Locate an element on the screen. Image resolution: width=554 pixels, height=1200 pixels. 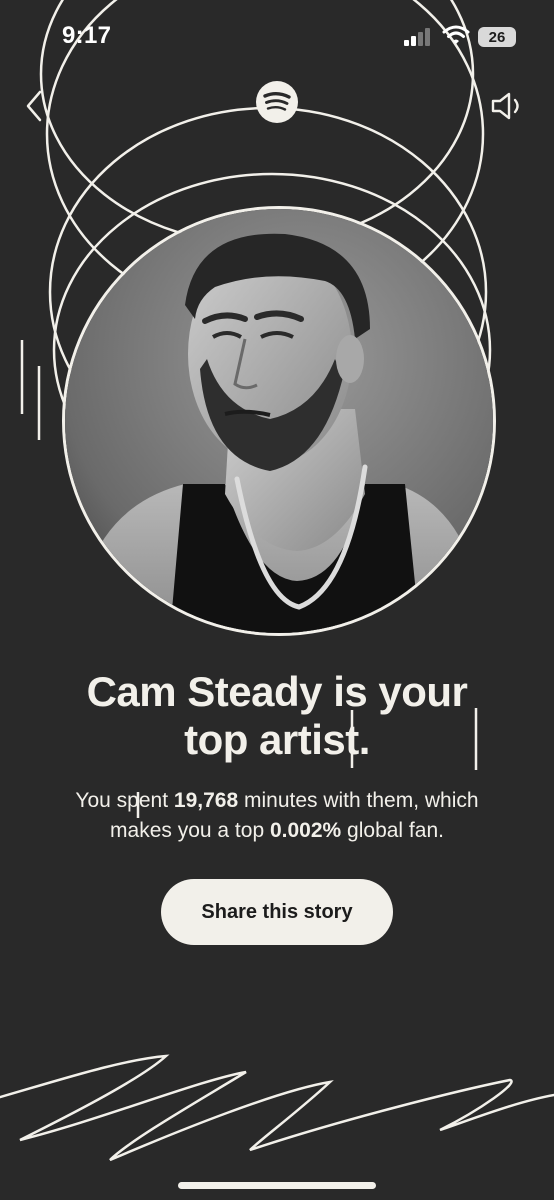
stats-line-2-prefix: makes you a top is located at coordinates (187, 830).